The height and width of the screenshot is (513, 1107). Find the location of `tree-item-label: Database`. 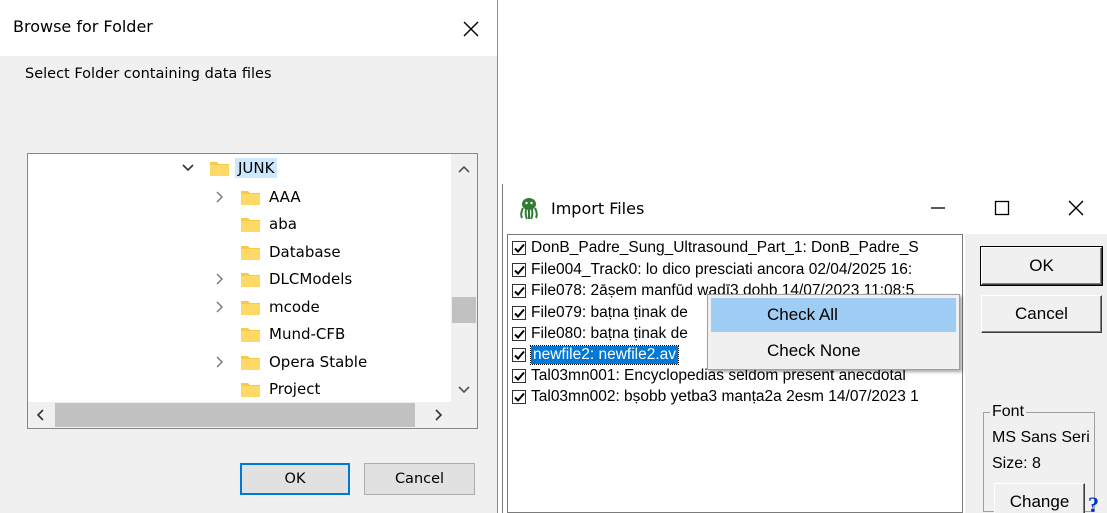

tree-item-label: Database is located at coordinates (305, 252).